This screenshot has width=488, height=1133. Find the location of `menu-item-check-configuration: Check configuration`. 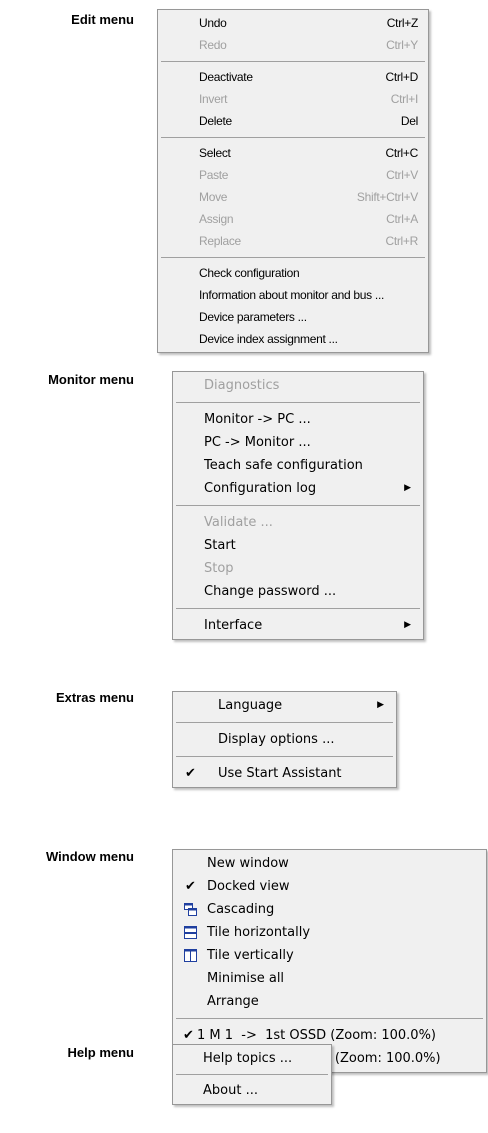

menu-item-check-configuration: Check configuration is located at coordinates (293, 273).